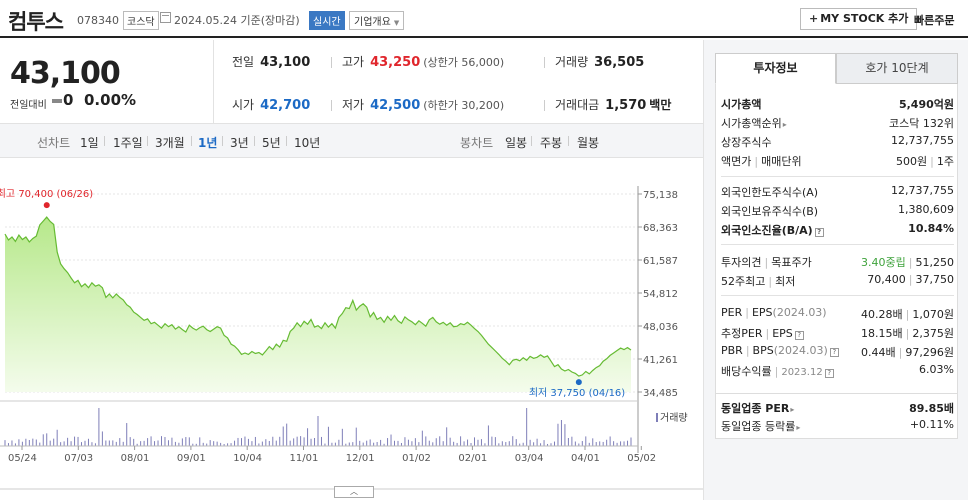 Image resolution: width=968 pixels, height=500 pixels. I want to click on week52-row: 52주최고 | 최저 70,400 | 37,750, so click(837, 280).